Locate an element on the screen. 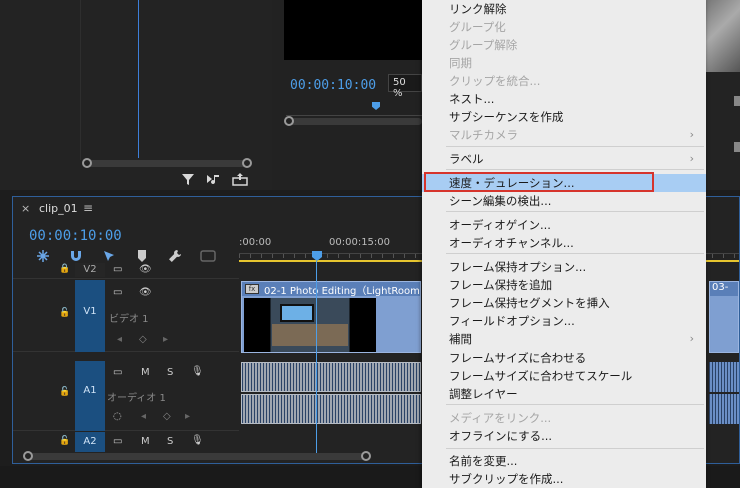 This screenshot has width=740, height=488. menu-item: フレームサイズに合わせてスケール is located at coordinates (564, 376).